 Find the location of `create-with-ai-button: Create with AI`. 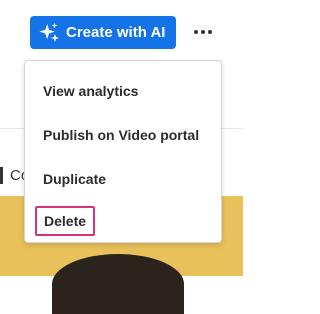

create-with-ai-button: Create with AI is located at coordinates (103, 32).